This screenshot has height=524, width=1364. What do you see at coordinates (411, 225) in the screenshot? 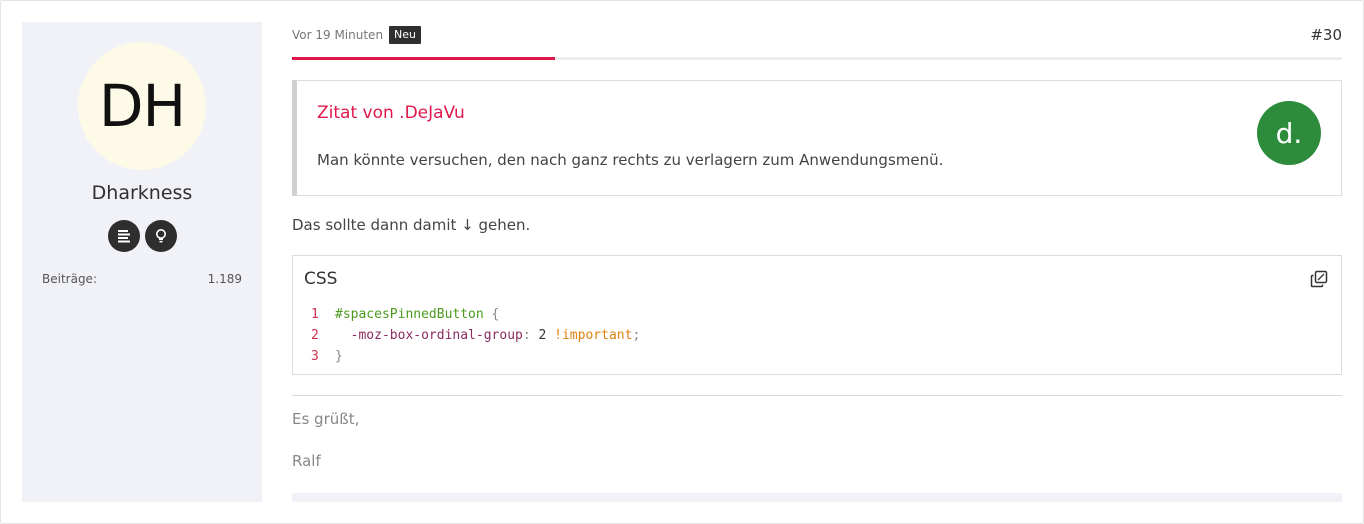
I see `post-paragraph: Das sollte dann damit ↓ gehen.` at bounding box center [411, 225].